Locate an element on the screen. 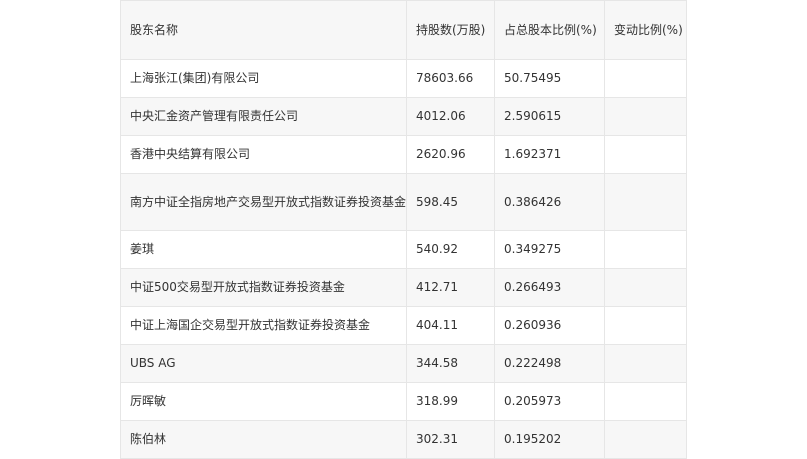 The image size is (807, 459). table-row: 中证上海国企交易型开放式指数证券投资基金 404.11 0.260936 is located at coordinates (403, 325).